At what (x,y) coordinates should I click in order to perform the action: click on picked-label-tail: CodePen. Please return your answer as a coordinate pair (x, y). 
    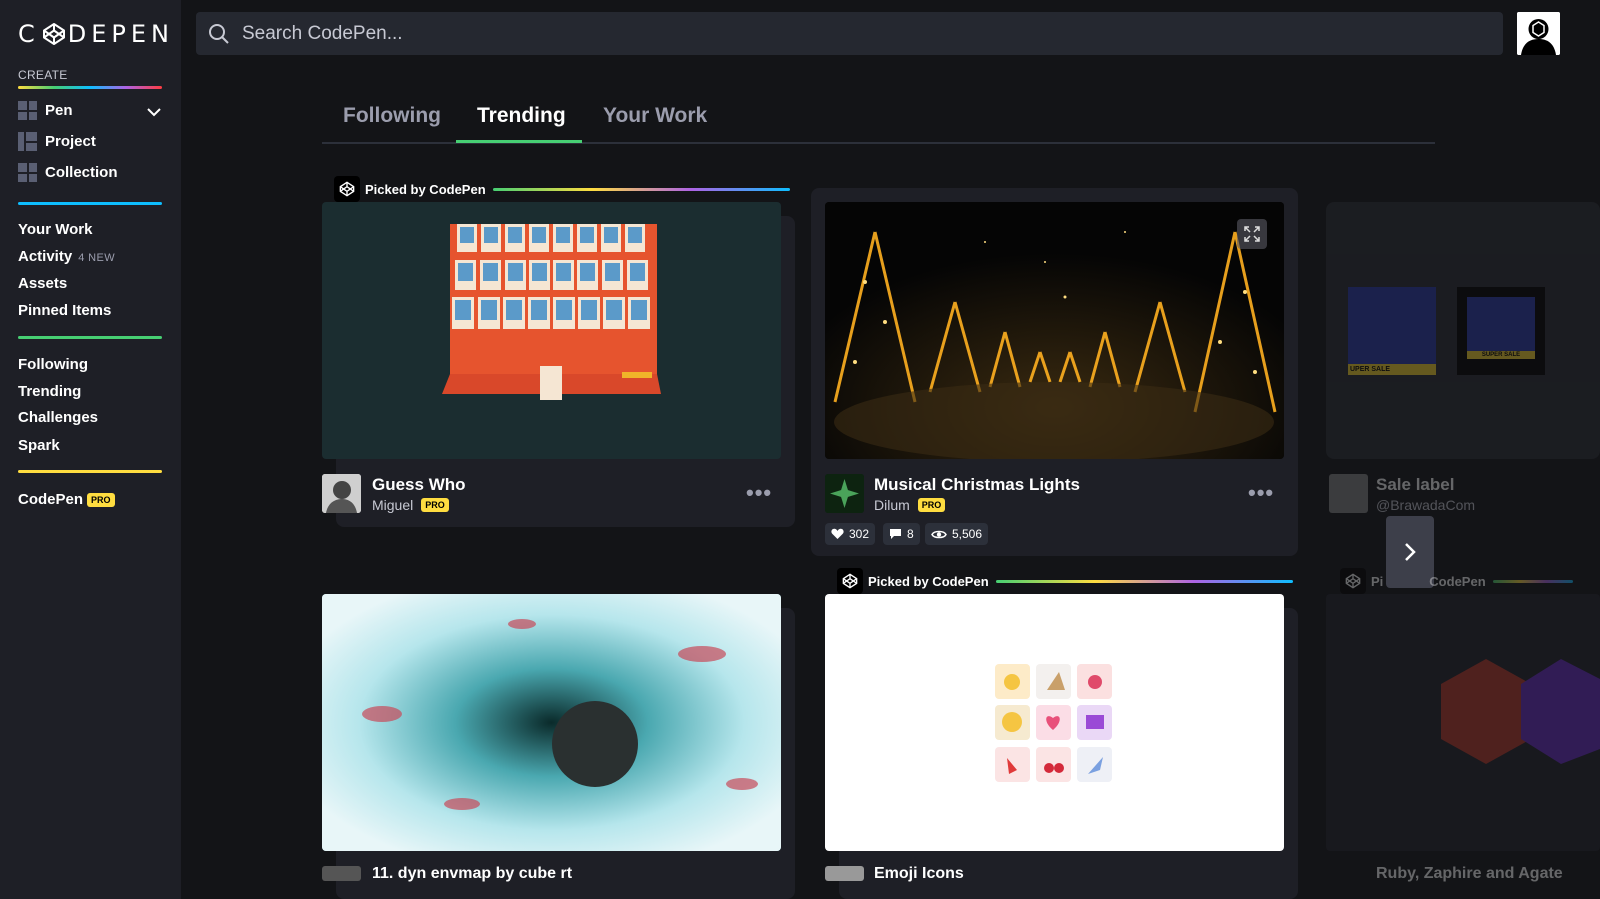
    Looking at the image, I should click on (1457, 581).